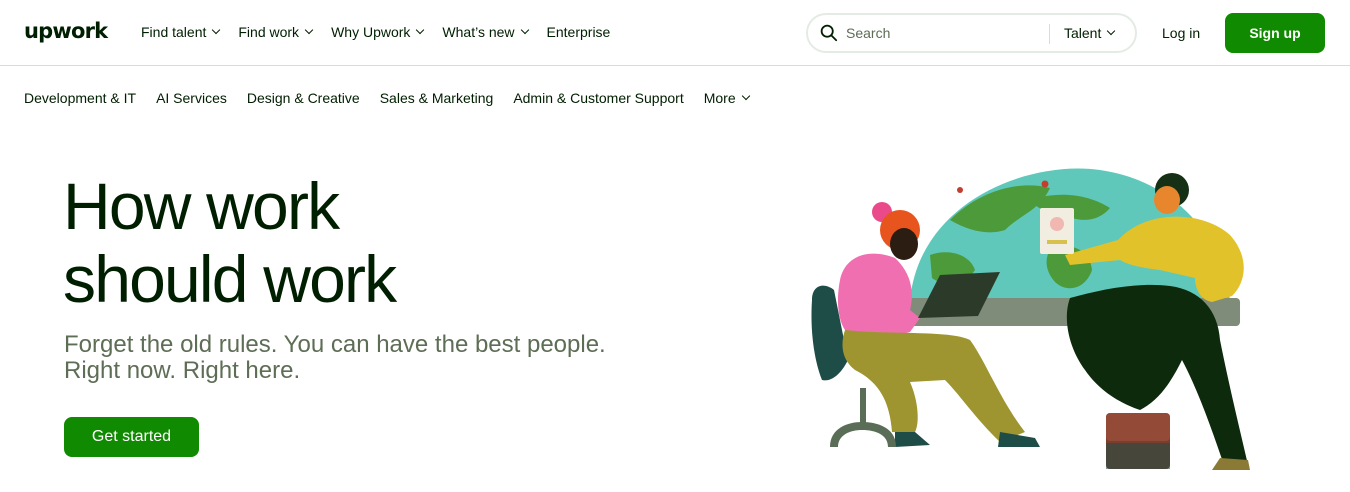 The height and width of the screenshot is (492, 1350). Describe the element at coordinates (478, 32) in the screenshot. I see `nav-whats-new-label: What’s new` at that location.